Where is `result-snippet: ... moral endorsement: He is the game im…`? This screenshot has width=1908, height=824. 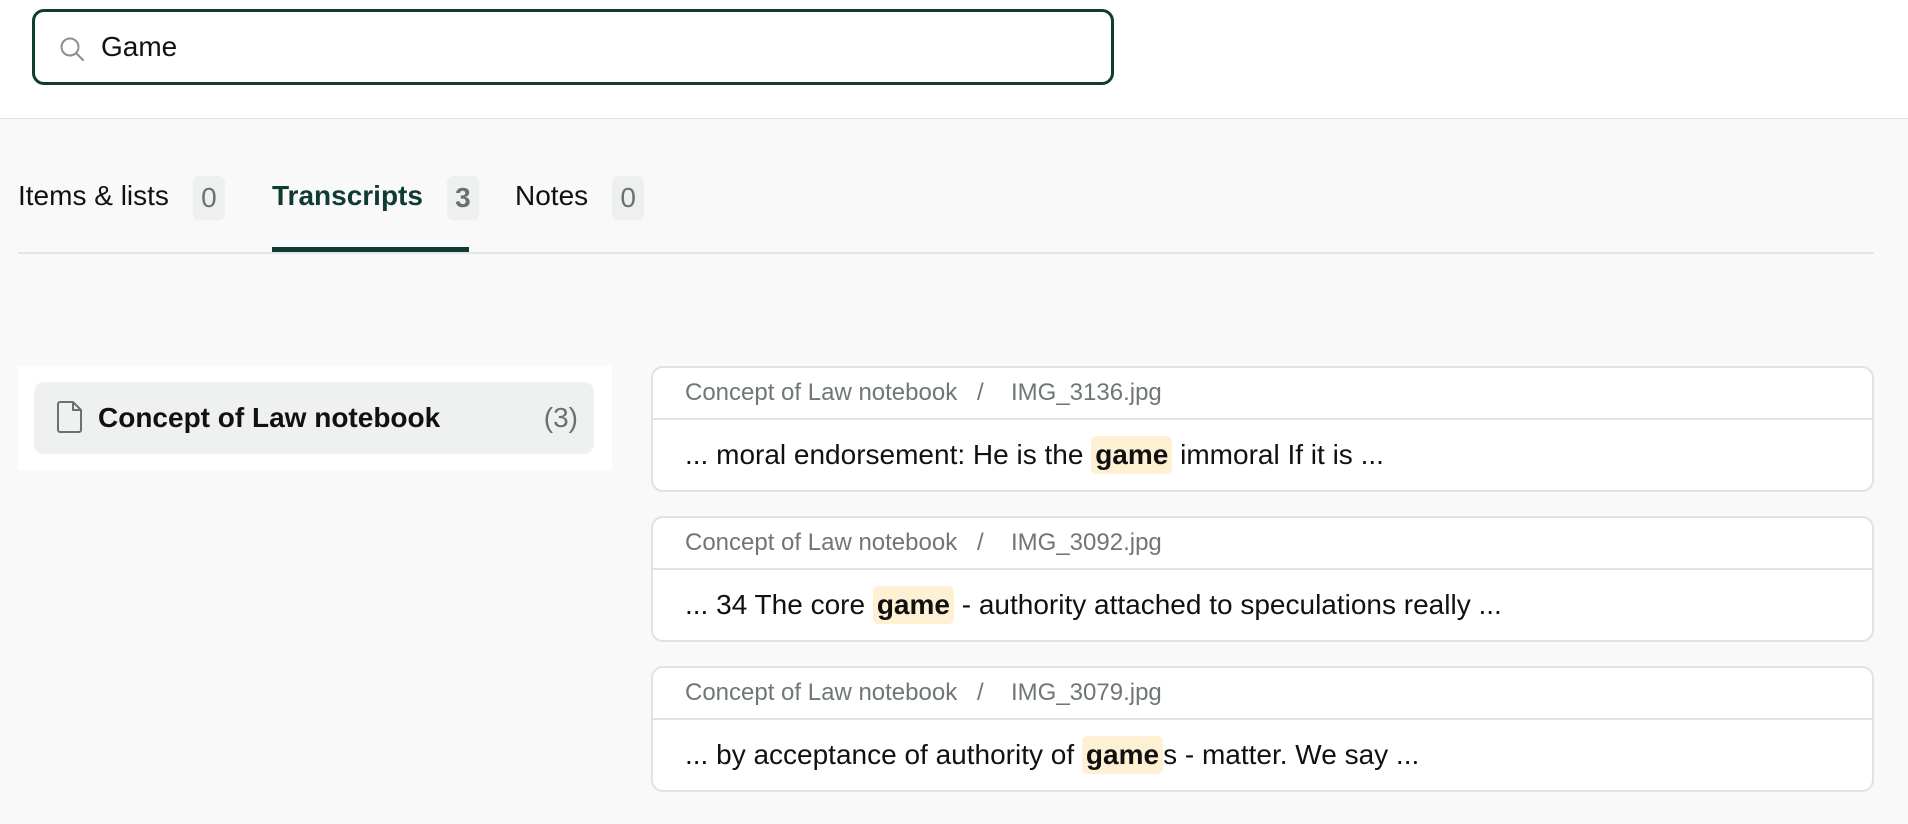
result-snippet: ... moral endorsement: He is the game im… is located at coordinates (1034, 455).